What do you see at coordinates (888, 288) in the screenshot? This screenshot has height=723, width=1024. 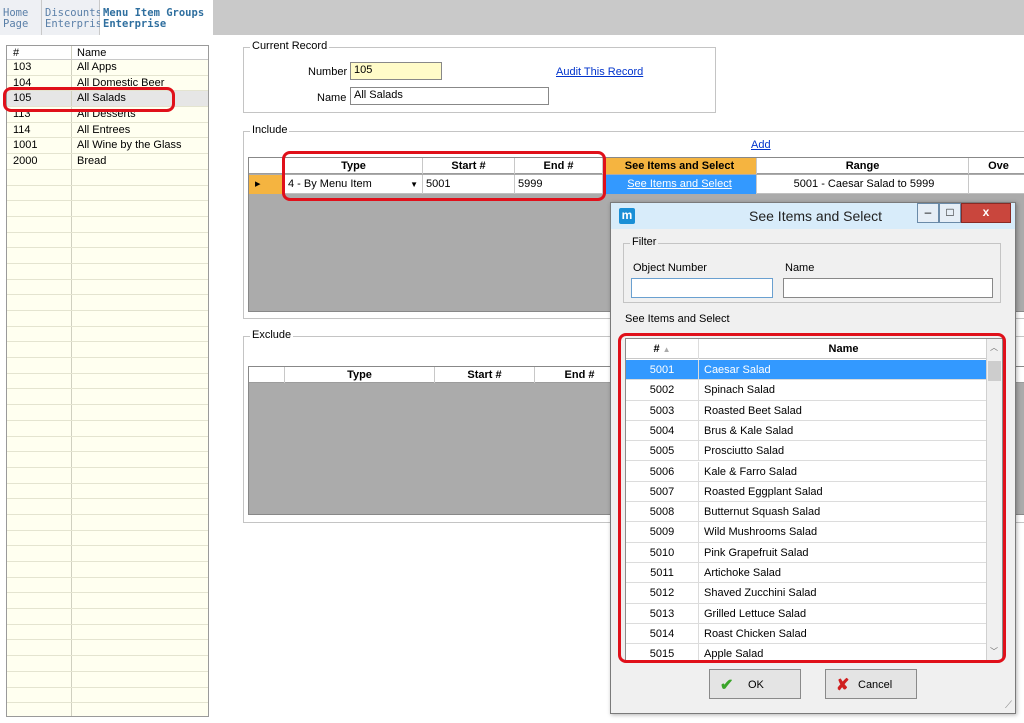 I see `filter-name-input` at bounding box center [888, 288].